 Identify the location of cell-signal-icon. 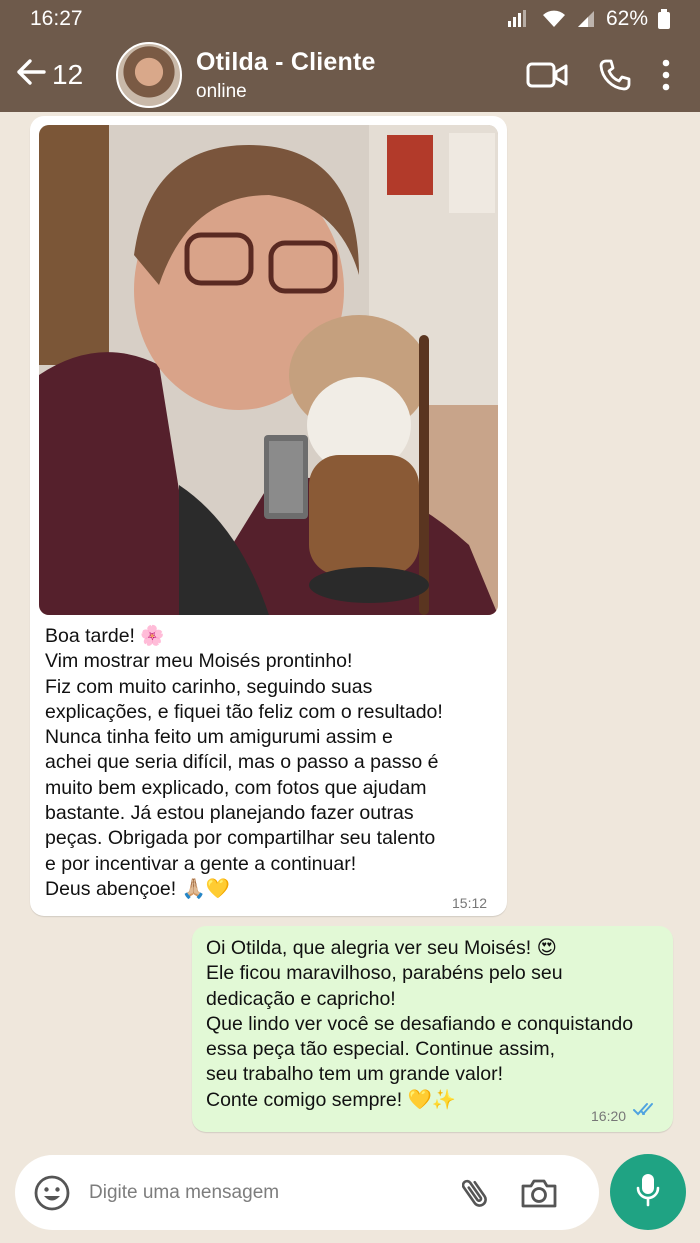
(586, 19).